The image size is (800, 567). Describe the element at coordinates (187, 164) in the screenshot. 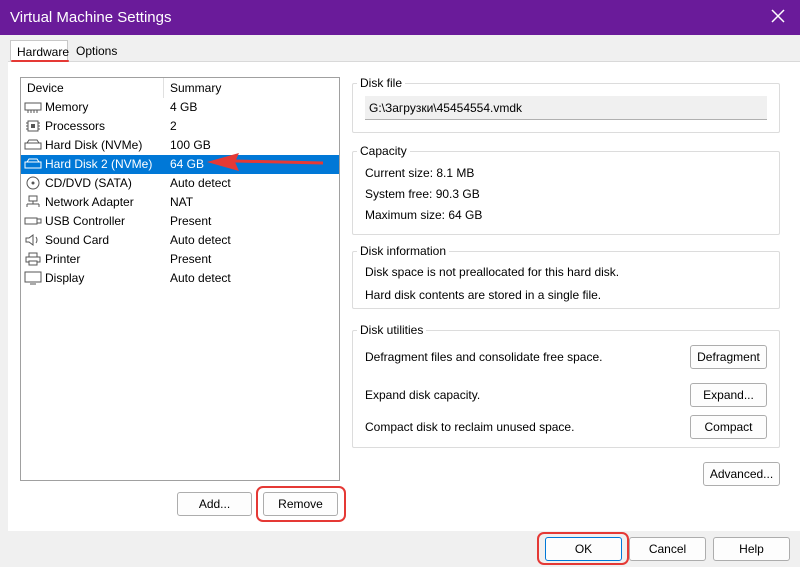

I see `device-summary: 64 GB` at that location.